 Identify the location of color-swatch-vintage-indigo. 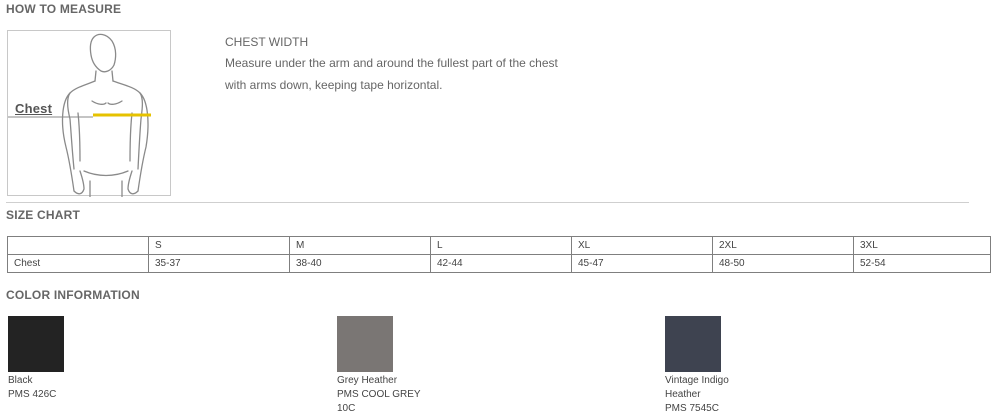
(693, 344).